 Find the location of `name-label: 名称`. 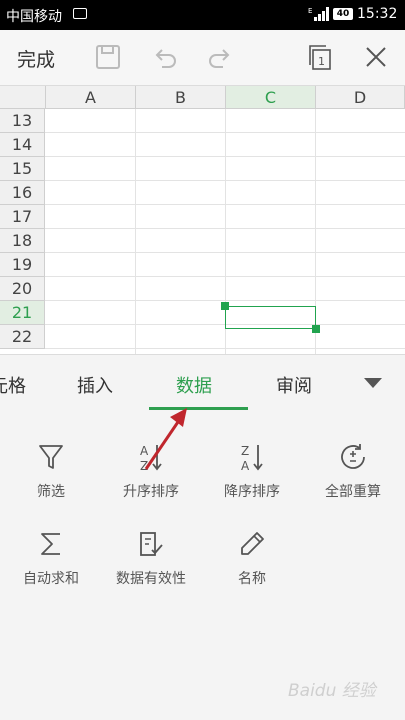

name-label: 名称 is located at coordinates (252, 579).